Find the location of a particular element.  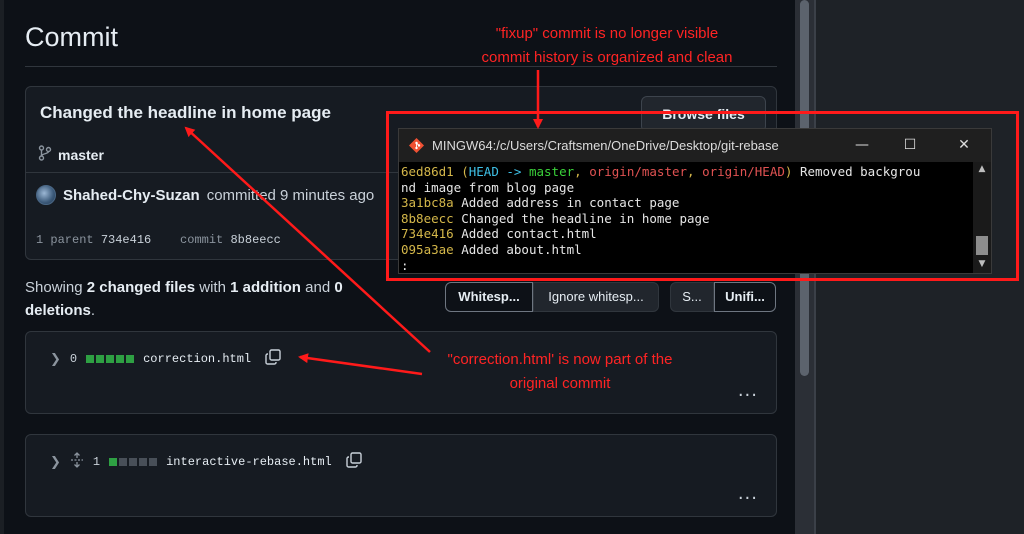

annotation-line: original commit is located at coordinates (560, 383).